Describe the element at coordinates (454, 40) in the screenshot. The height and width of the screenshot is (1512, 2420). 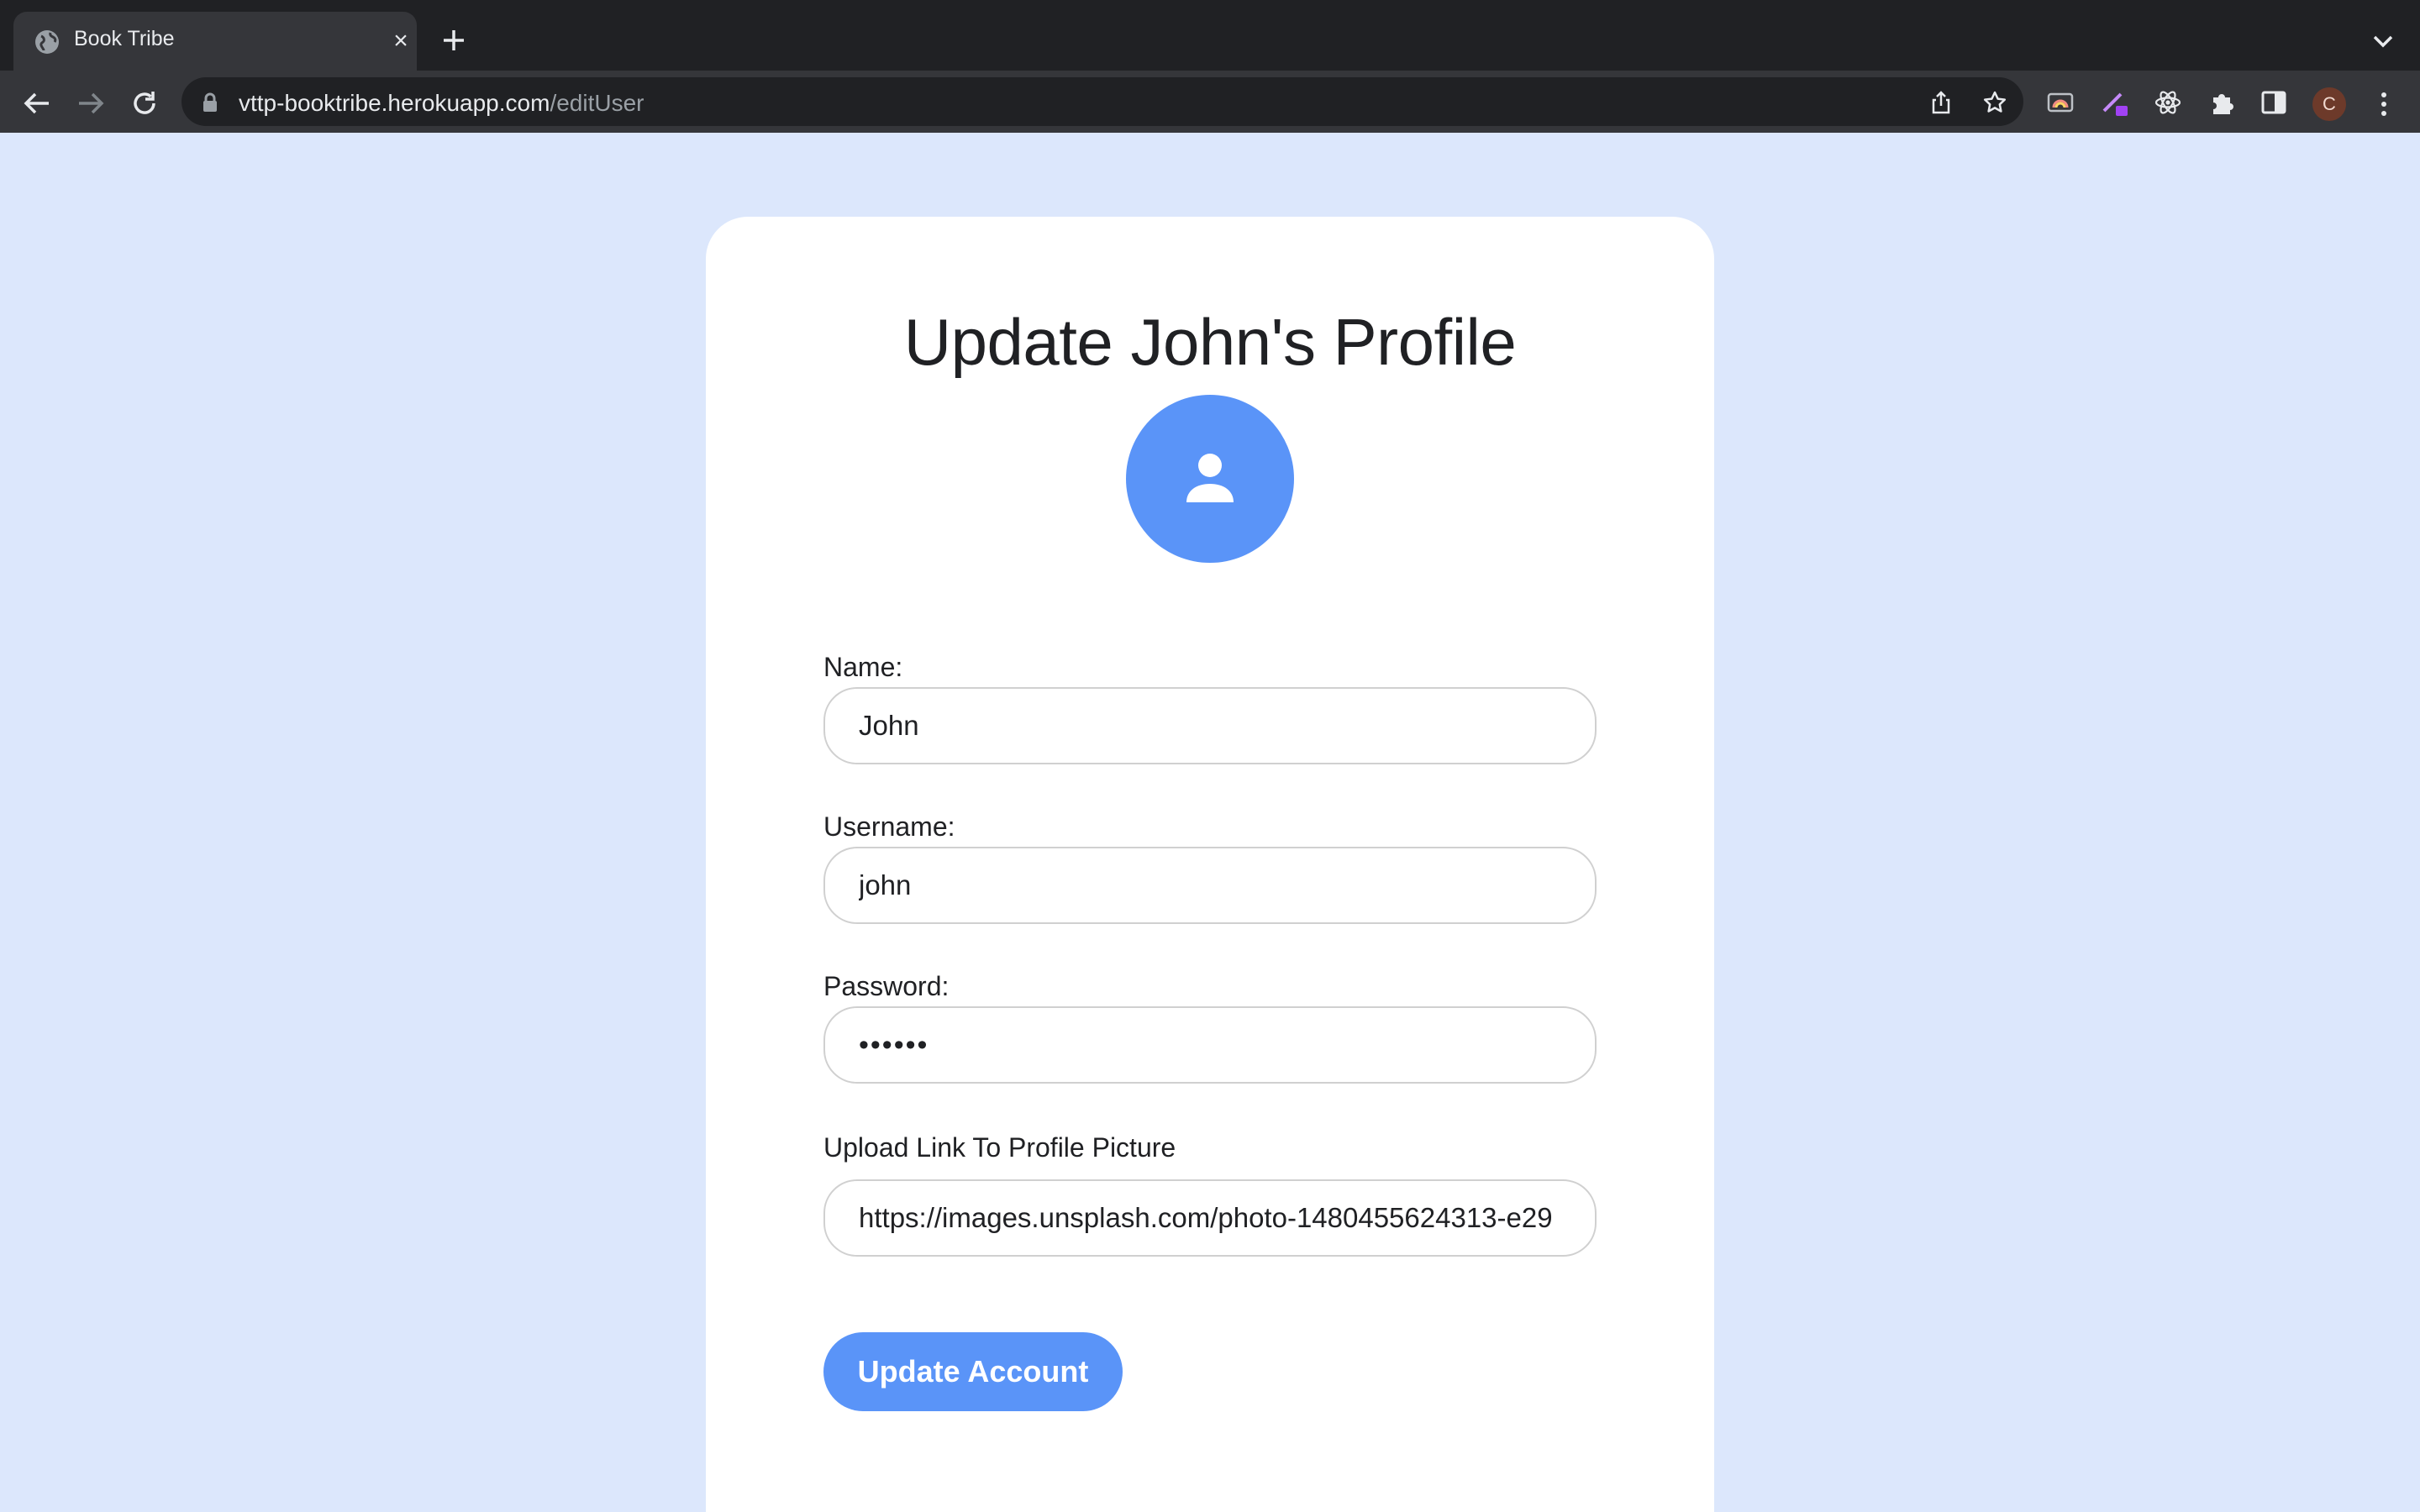
I see `new-tab-icon` at that location.